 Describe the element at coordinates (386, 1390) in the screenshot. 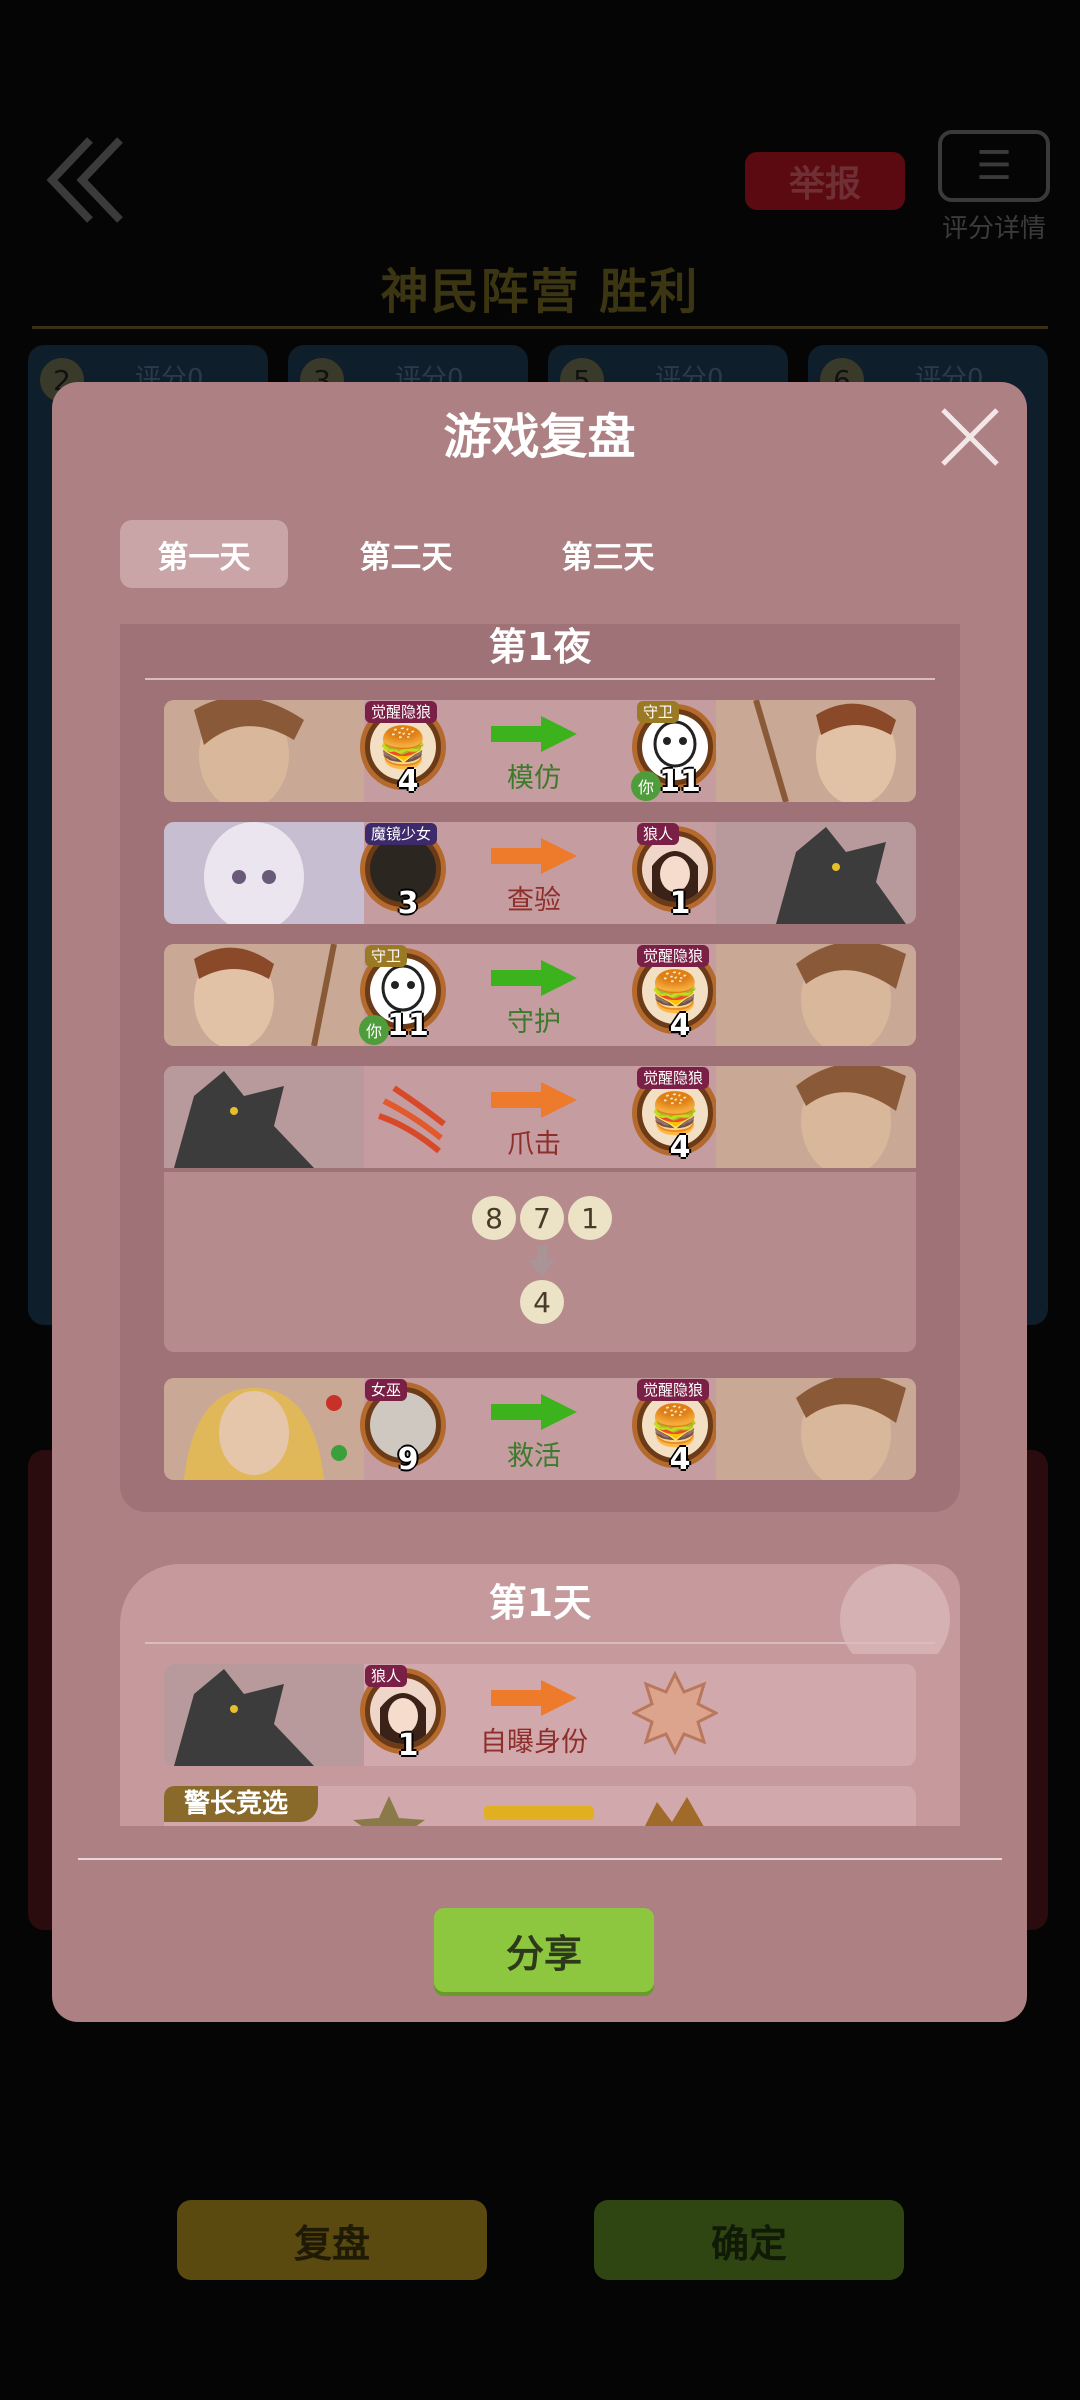

I see `role-tag: 女巫` at that location.